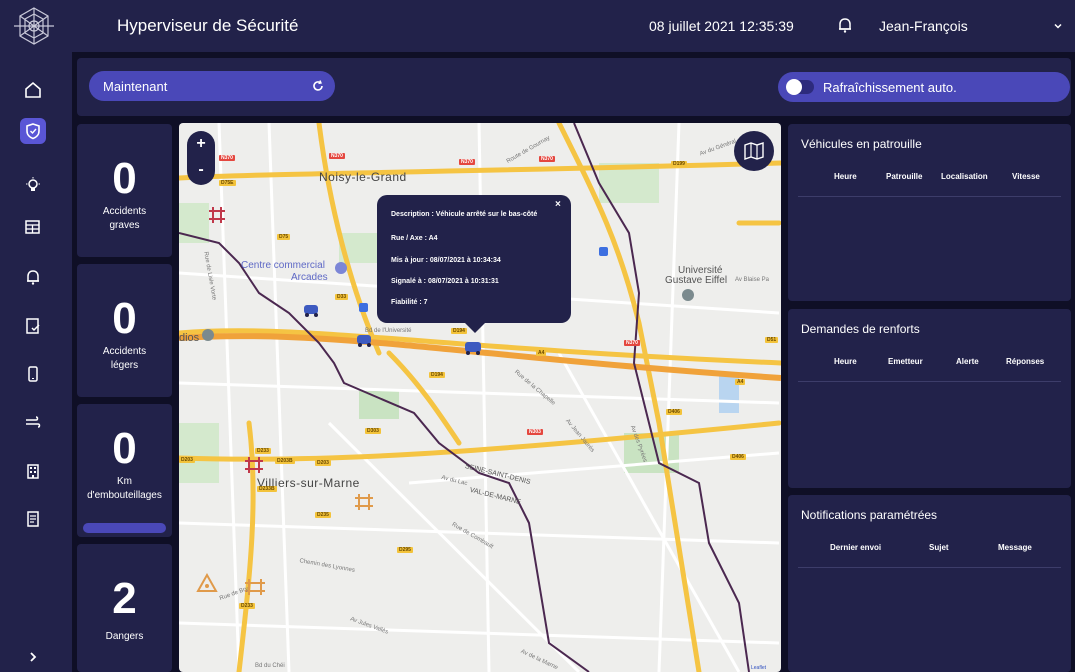 This screenshot has height=672, width=1075. What do you see at coordinates (758, 668) in the screenshot?
I see `map-attribution: Leaflet` at bounding box center [758, 668].